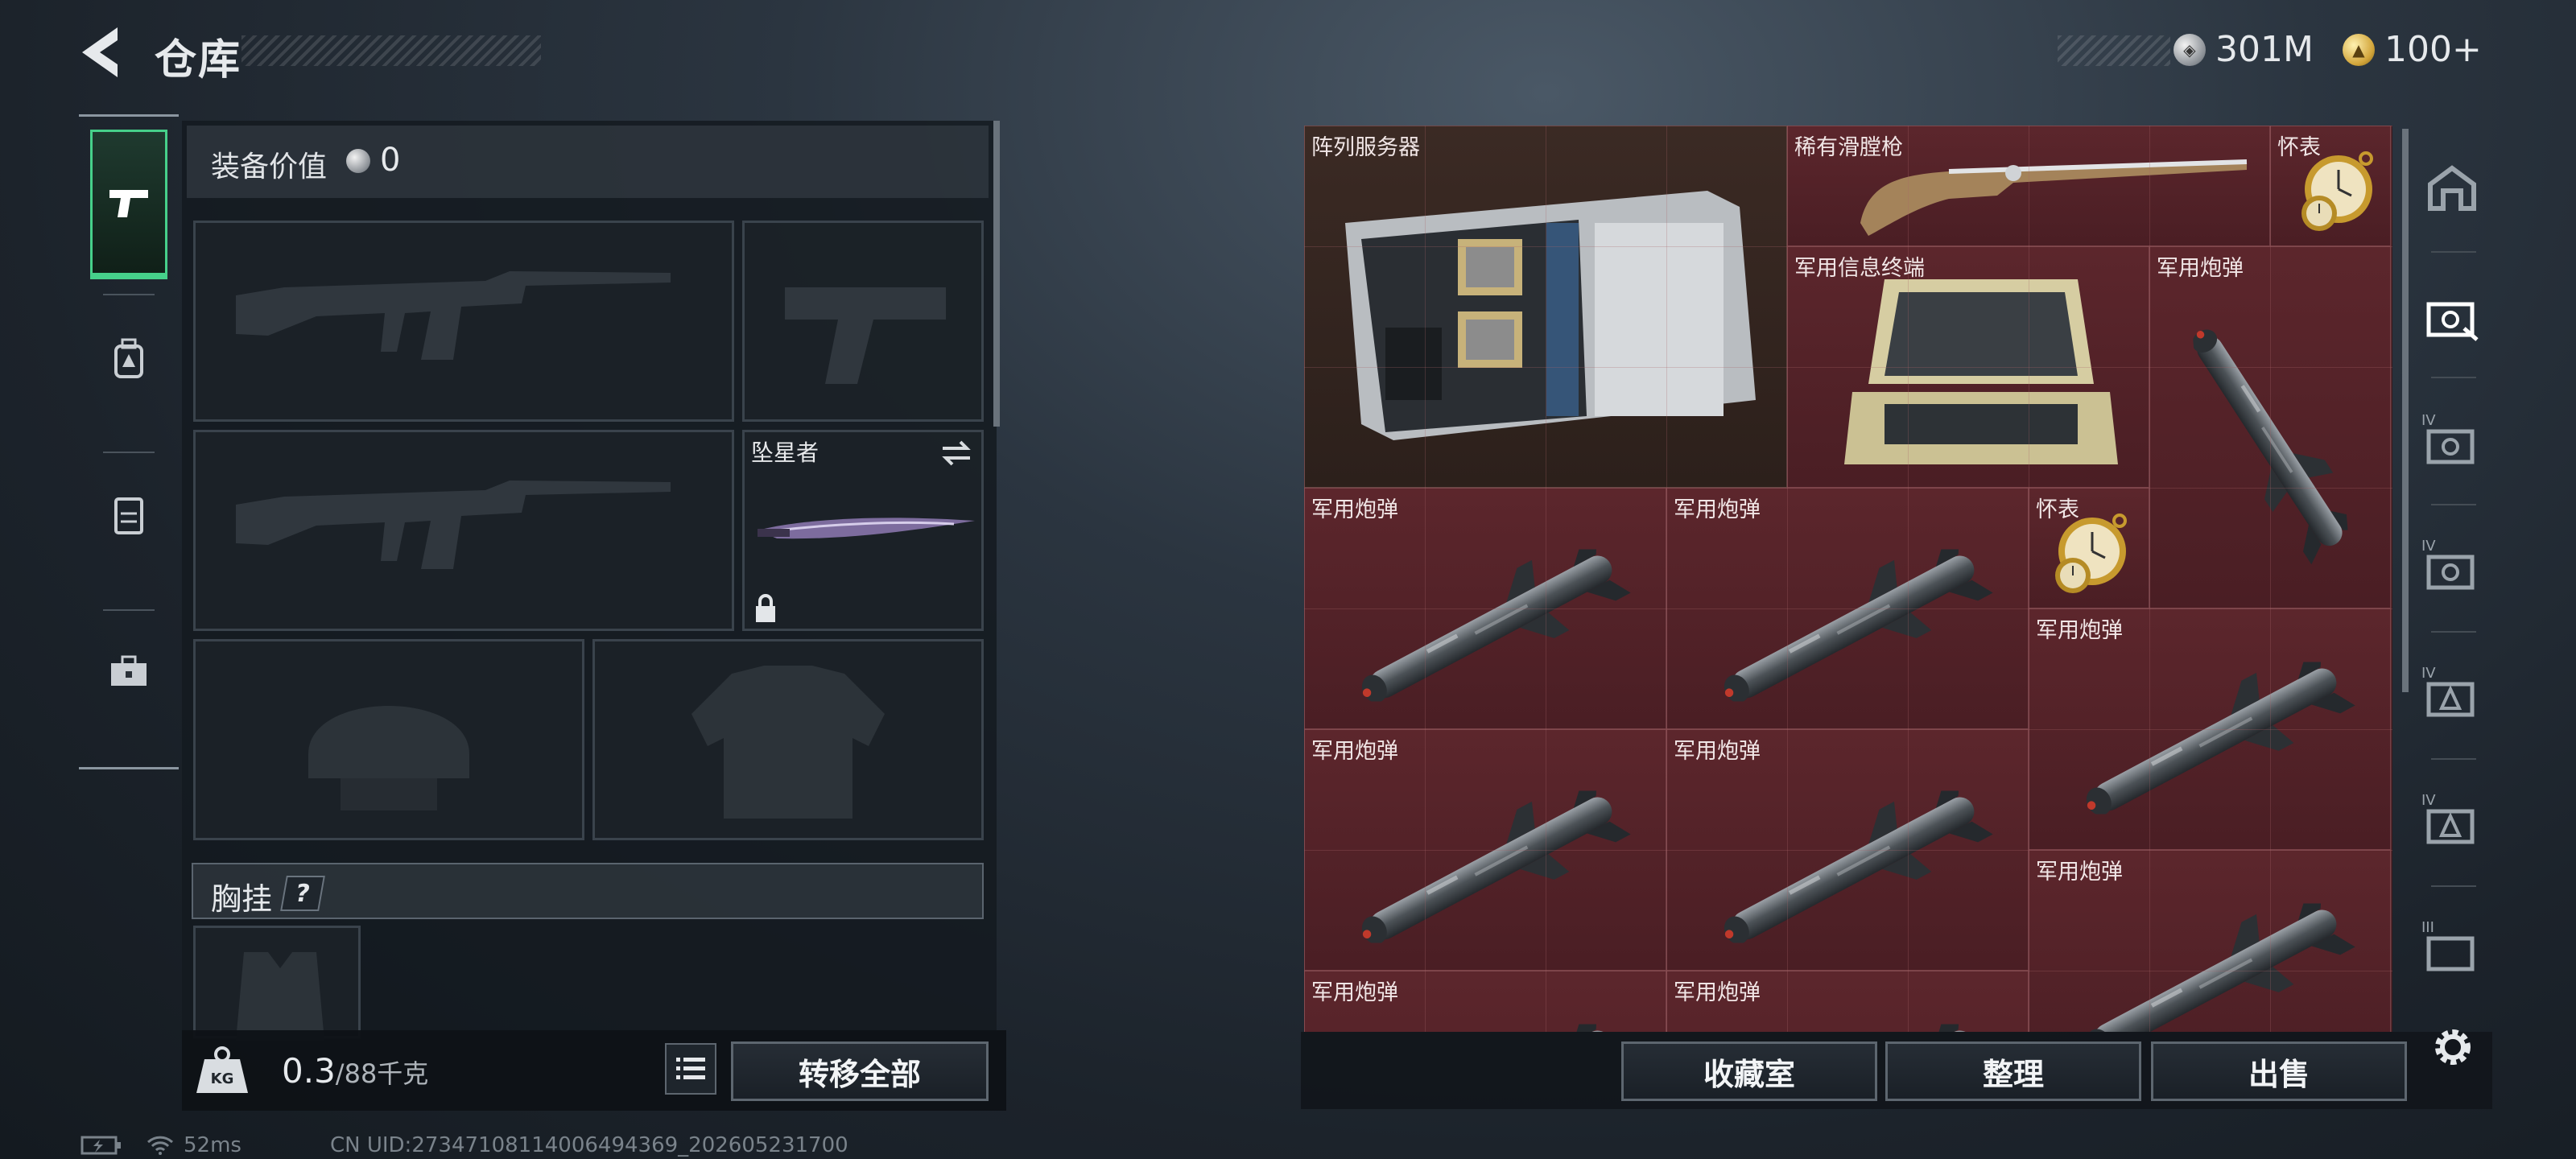 The width and height of the screenshot is (2576, 1159). I want to click on user-uid: CN UID:27347108114006494369_202605231700, so click(588, 1145).